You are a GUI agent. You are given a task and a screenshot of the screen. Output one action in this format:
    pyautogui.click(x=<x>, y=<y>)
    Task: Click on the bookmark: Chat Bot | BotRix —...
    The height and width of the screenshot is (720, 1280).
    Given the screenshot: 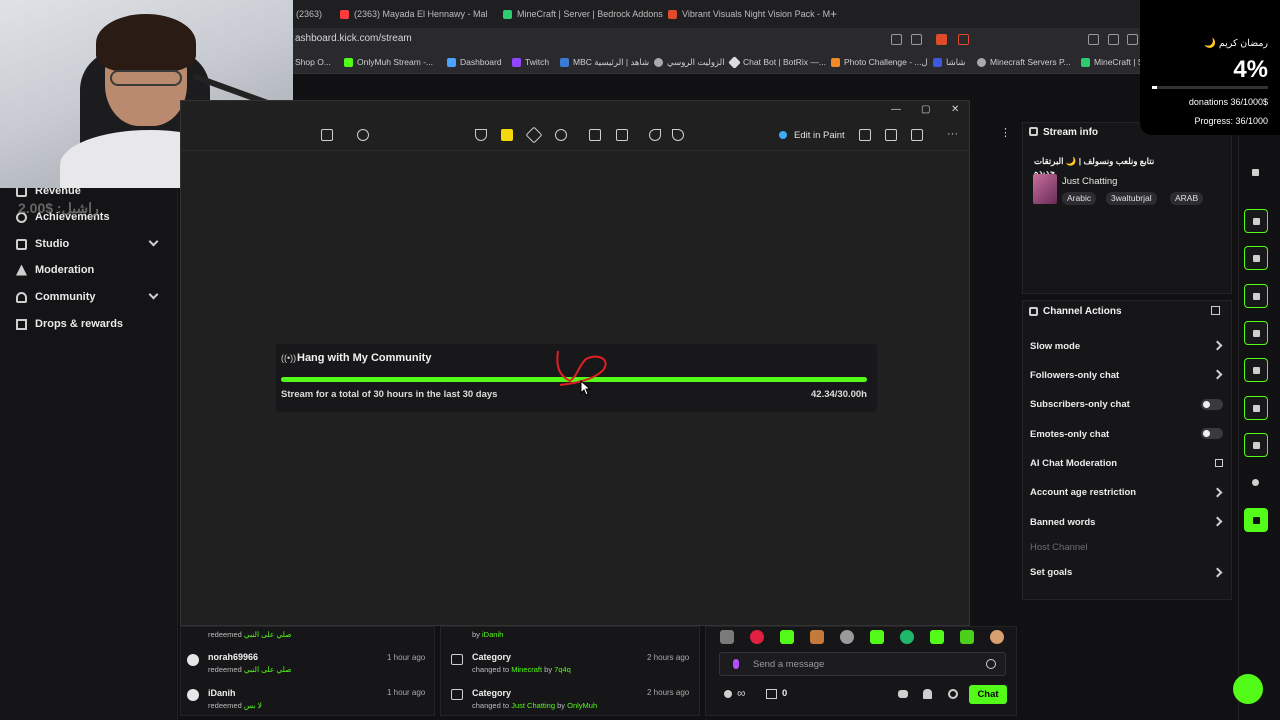 What is the action you would take?
    pyautogui.click(x=777, y=62)
    